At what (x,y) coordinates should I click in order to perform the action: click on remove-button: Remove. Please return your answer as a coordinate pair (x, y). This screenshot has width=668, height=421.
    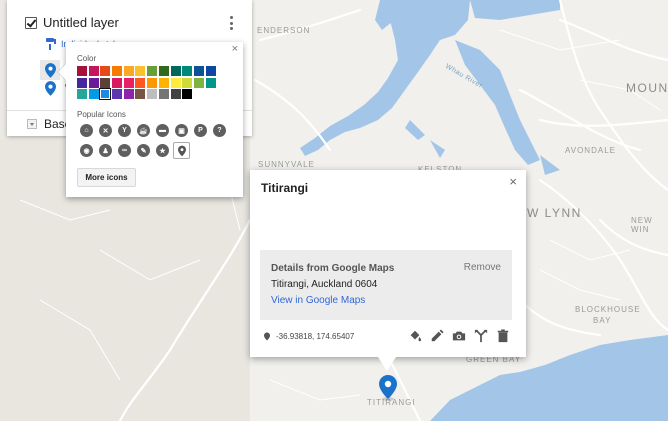
    Looking at the image, I should click on (482, 267).